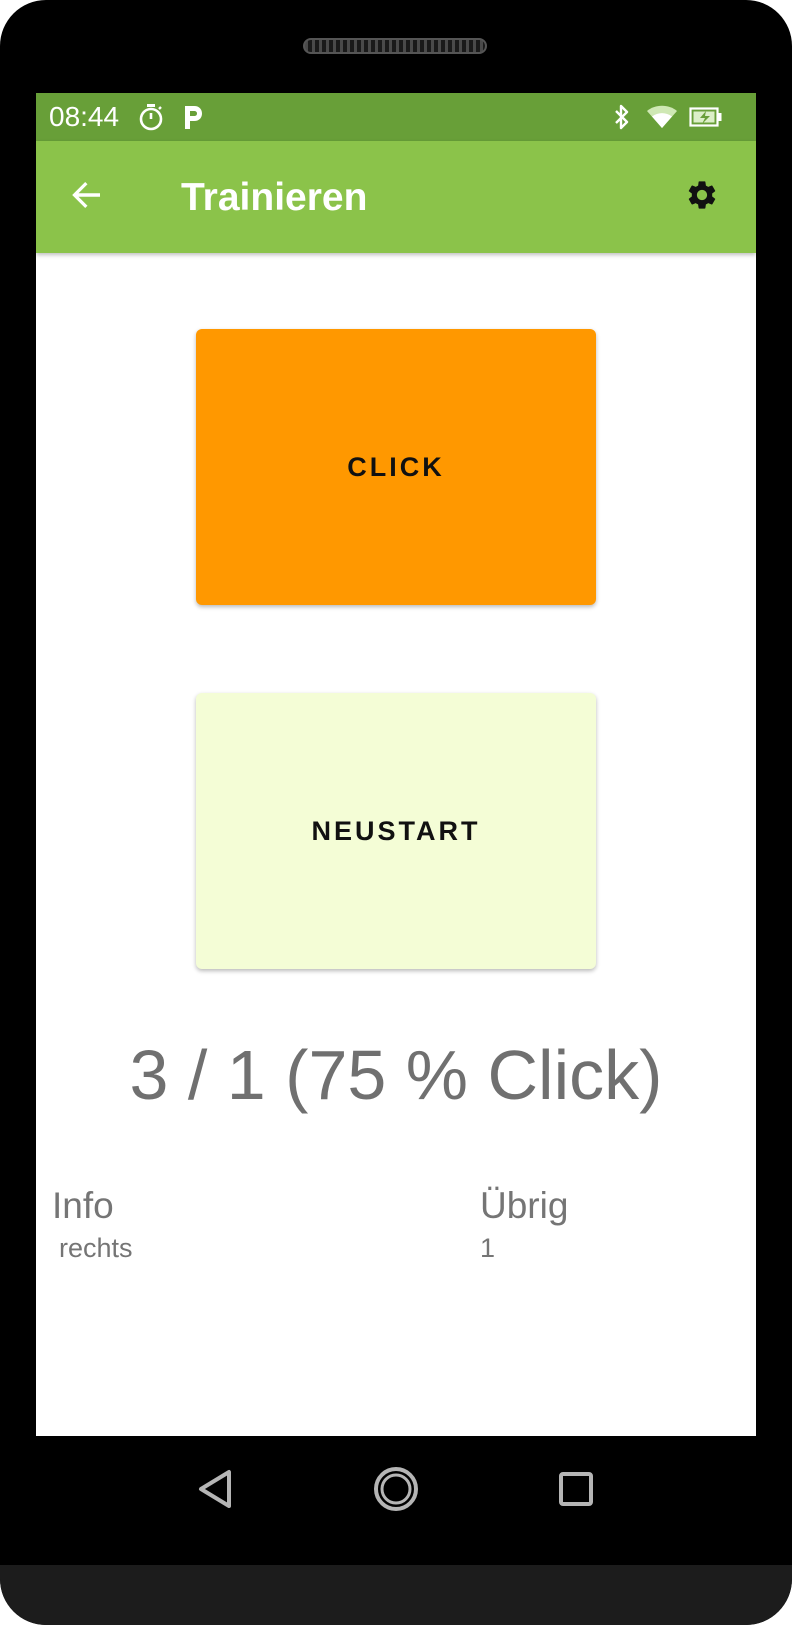  I want to click on nav-back-button, so click(216, 1491).